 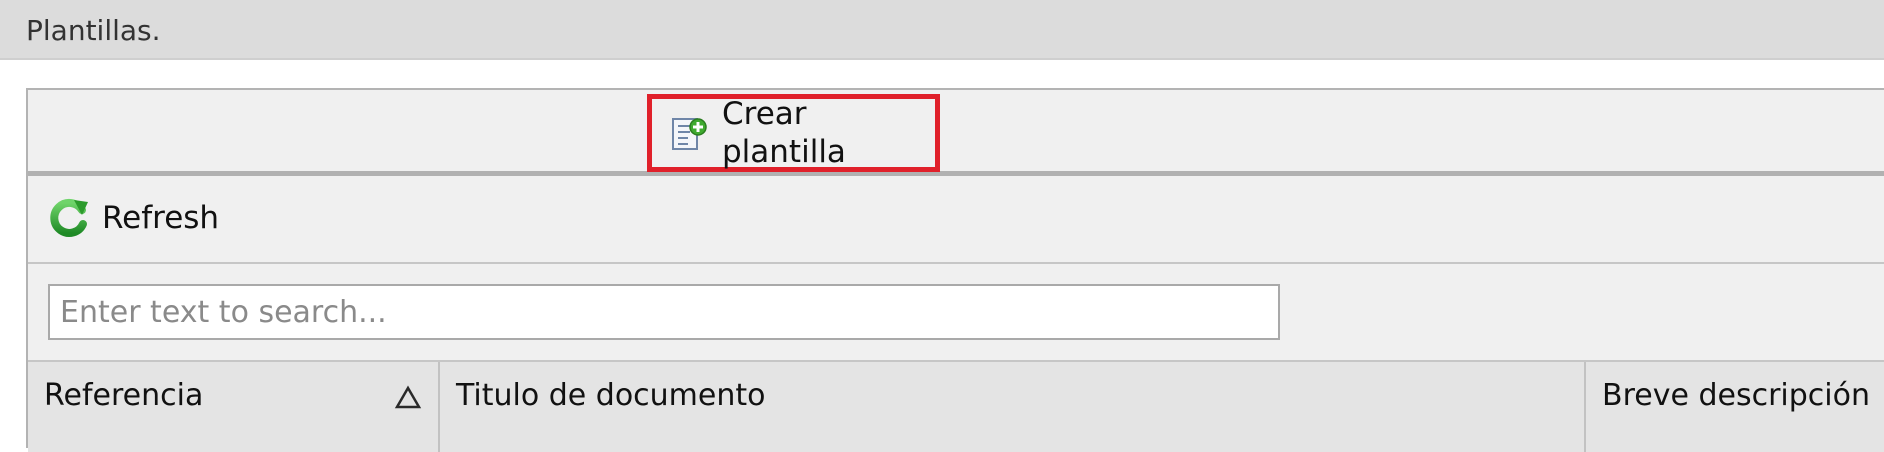 I want to click on column-header-label: Breve descripción, so click(x=1736, y=395).